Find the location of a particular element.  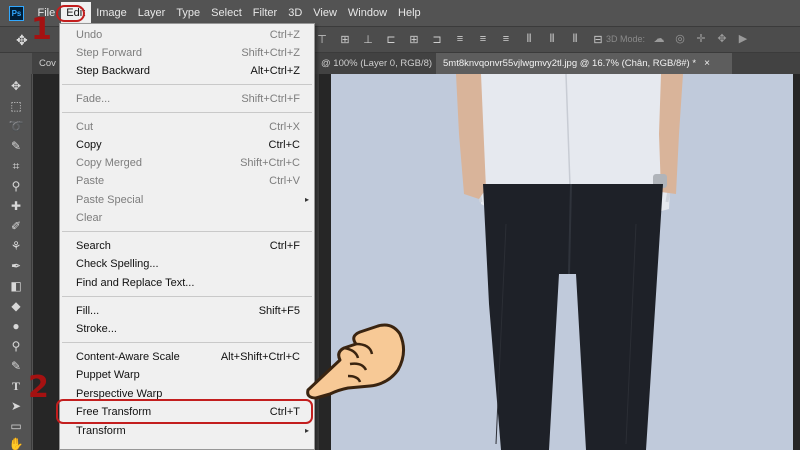

align-left-icon: ⊏ is located at coordinates (391, 39).